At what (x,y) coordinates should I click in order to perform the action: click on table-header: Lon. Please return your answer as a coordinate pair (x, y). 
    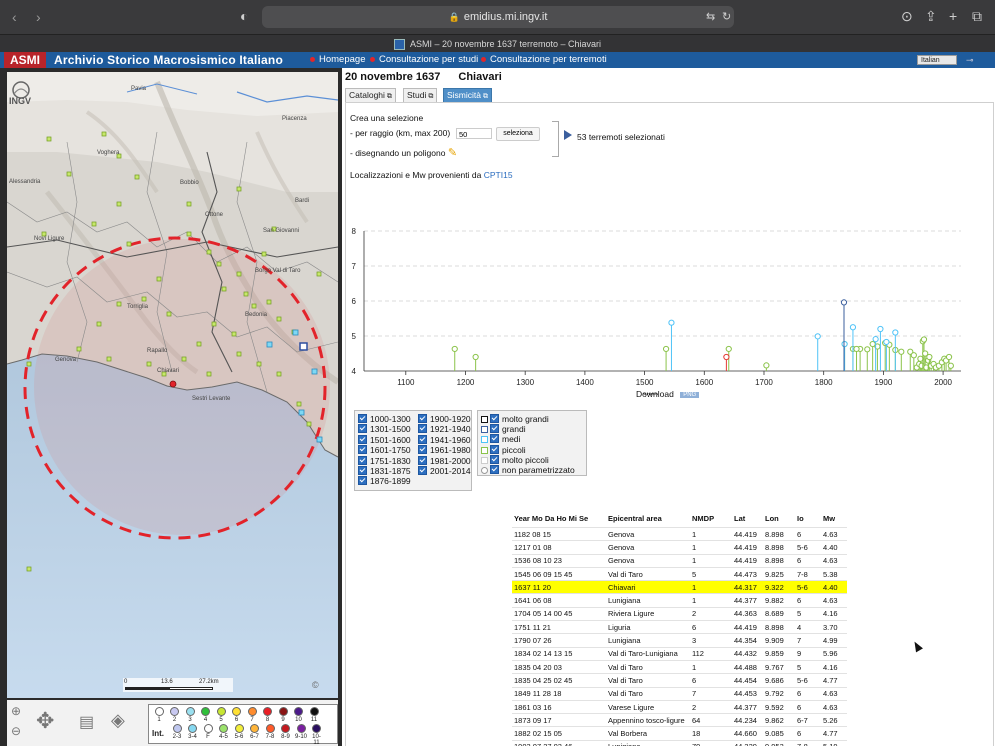
    Looking at the image, I should click on (779, 519).